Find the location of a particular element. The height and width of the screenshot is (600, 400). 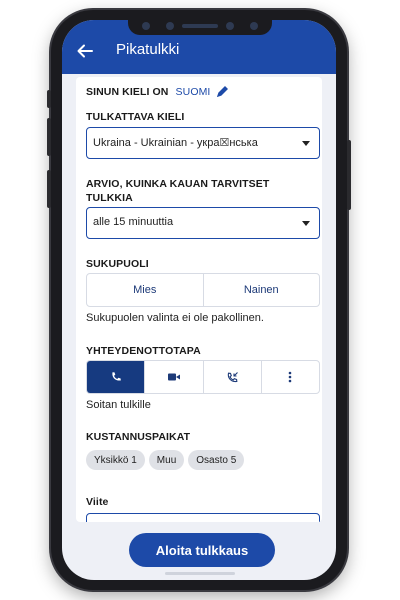

my-language-row: SINUN KIELI ON SUOMI is located at coordinates (157, 92).